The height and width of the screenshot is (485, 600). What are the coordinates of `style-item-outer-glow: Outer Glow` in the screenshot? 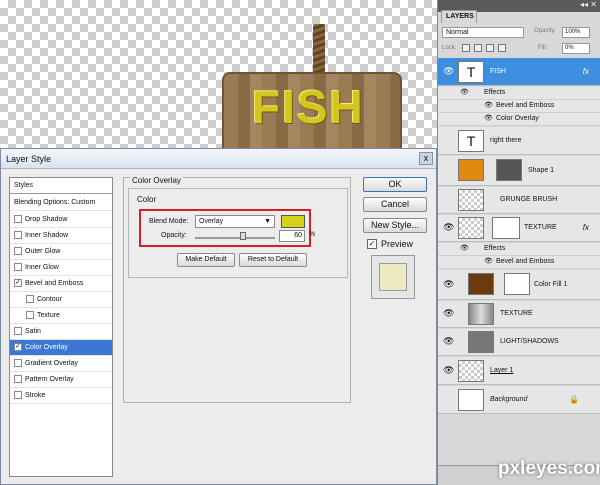 It's located at (61, 252).